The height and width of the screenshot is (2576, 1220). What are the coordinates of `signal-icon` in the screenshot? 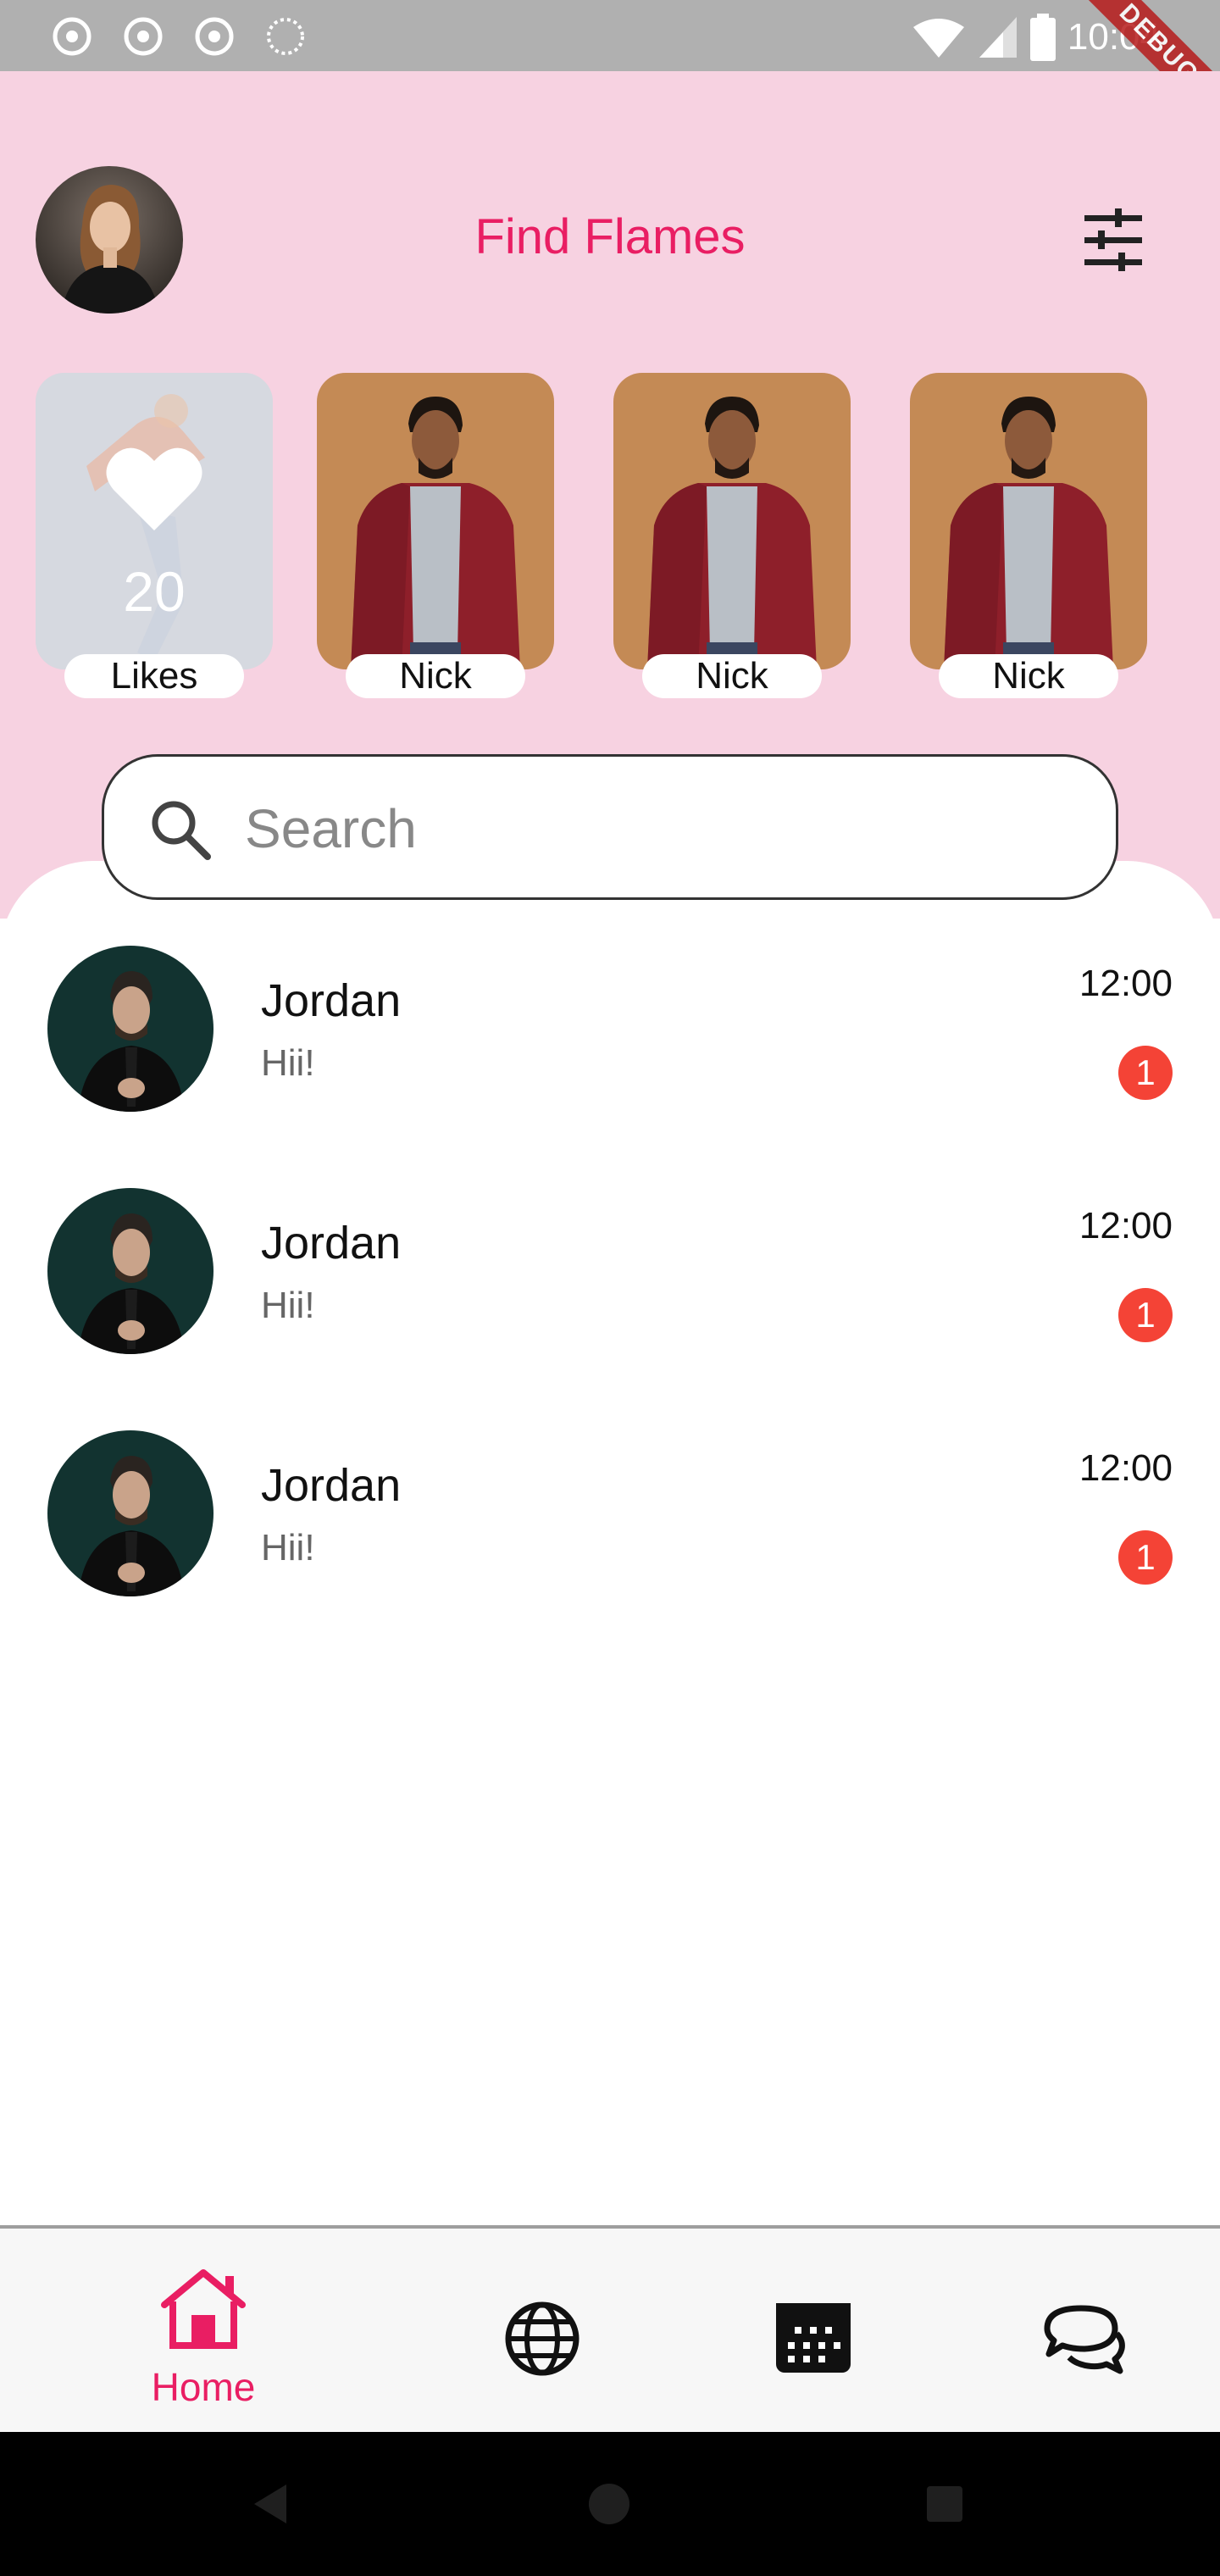 It's located at (998, 37).